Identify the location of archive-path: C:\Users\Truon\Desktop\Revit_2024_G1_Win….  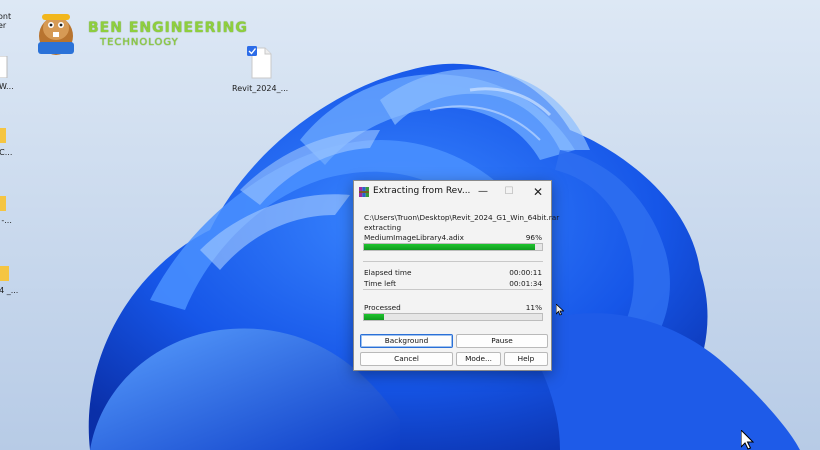
(462, 217).